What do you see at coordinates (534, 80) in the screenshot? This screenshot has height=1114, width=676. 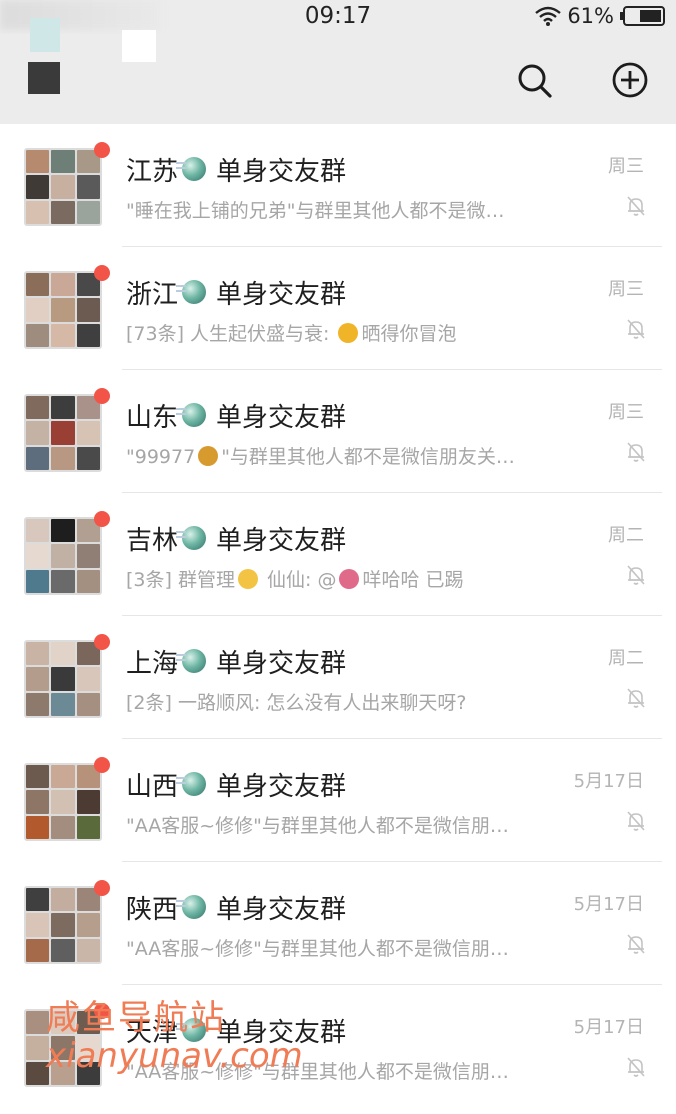 I see `search-icon` at bounding box center [534, 80].